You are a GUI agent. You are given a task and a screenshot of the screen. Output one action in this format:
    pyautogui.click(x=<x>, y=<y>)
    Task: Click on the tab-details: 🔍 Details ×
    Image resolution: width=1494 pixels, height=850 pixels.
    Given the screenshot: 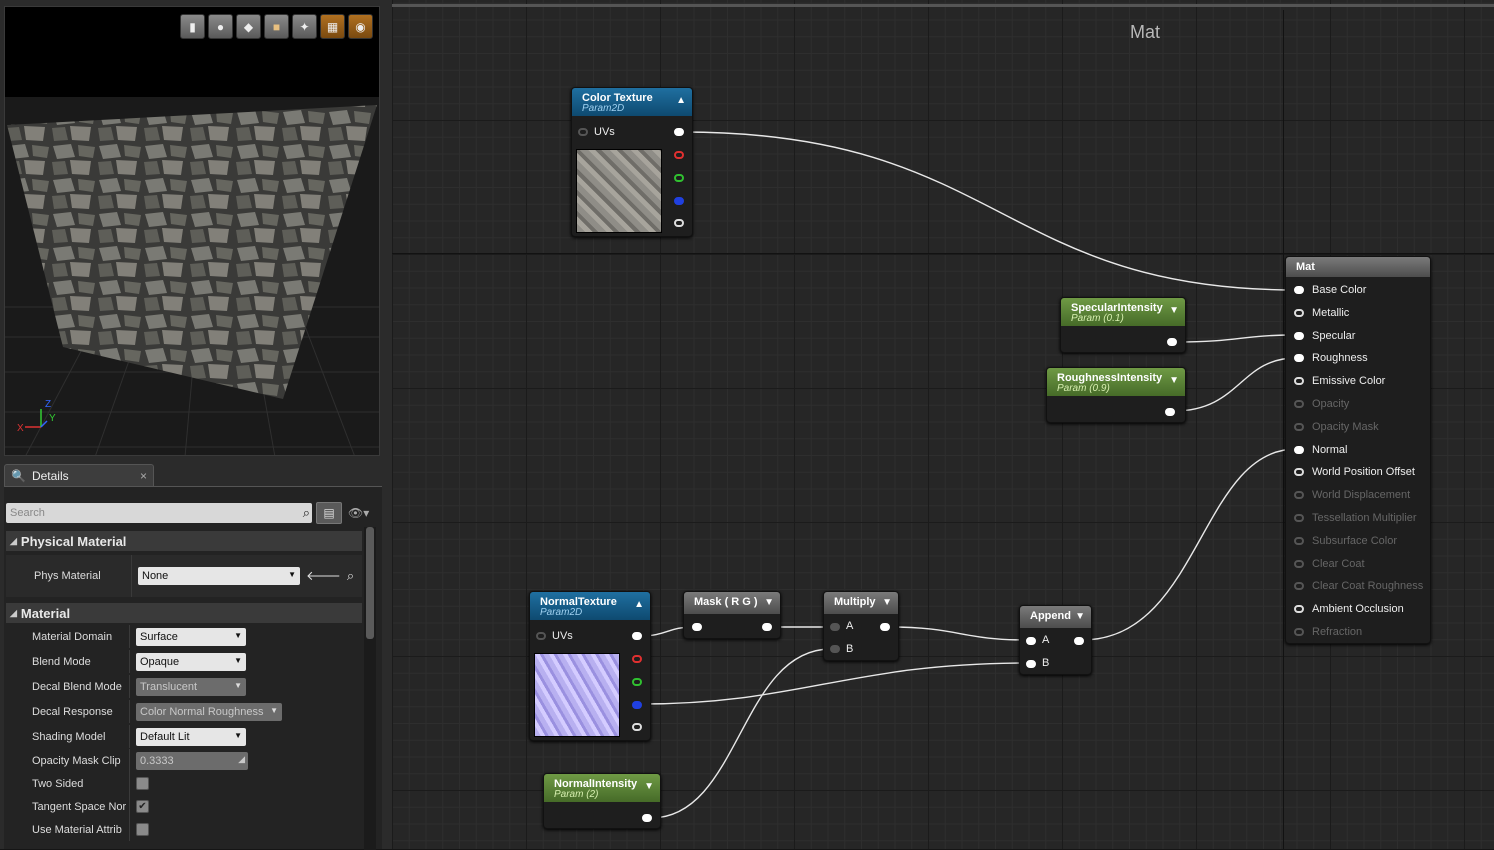 What is the action you would take?
    pyautogui.click(x=79, y=475)
    